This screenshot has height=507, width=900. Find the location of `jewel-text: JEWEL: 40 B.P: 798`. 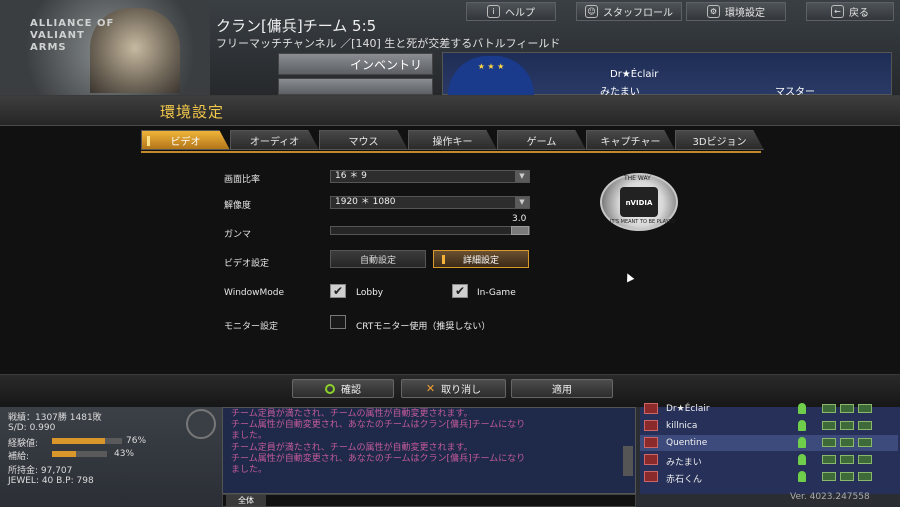

jewel-text: JEWEL: 40 B.P: 798 is located at coordinates (51, 481).